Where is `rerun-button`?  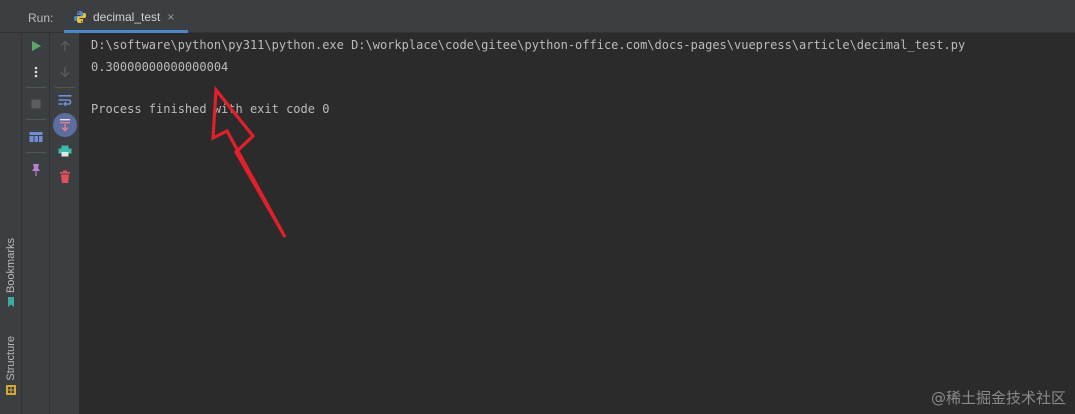
rerun-button is located at coordinates (36, 46).